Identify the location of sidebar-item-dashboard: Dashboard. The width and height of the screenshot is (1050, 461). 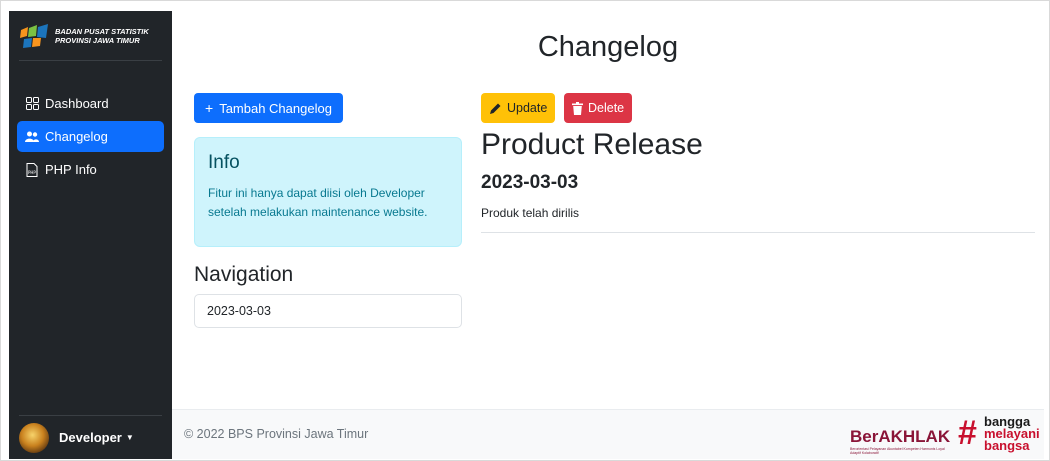
(90, 103).